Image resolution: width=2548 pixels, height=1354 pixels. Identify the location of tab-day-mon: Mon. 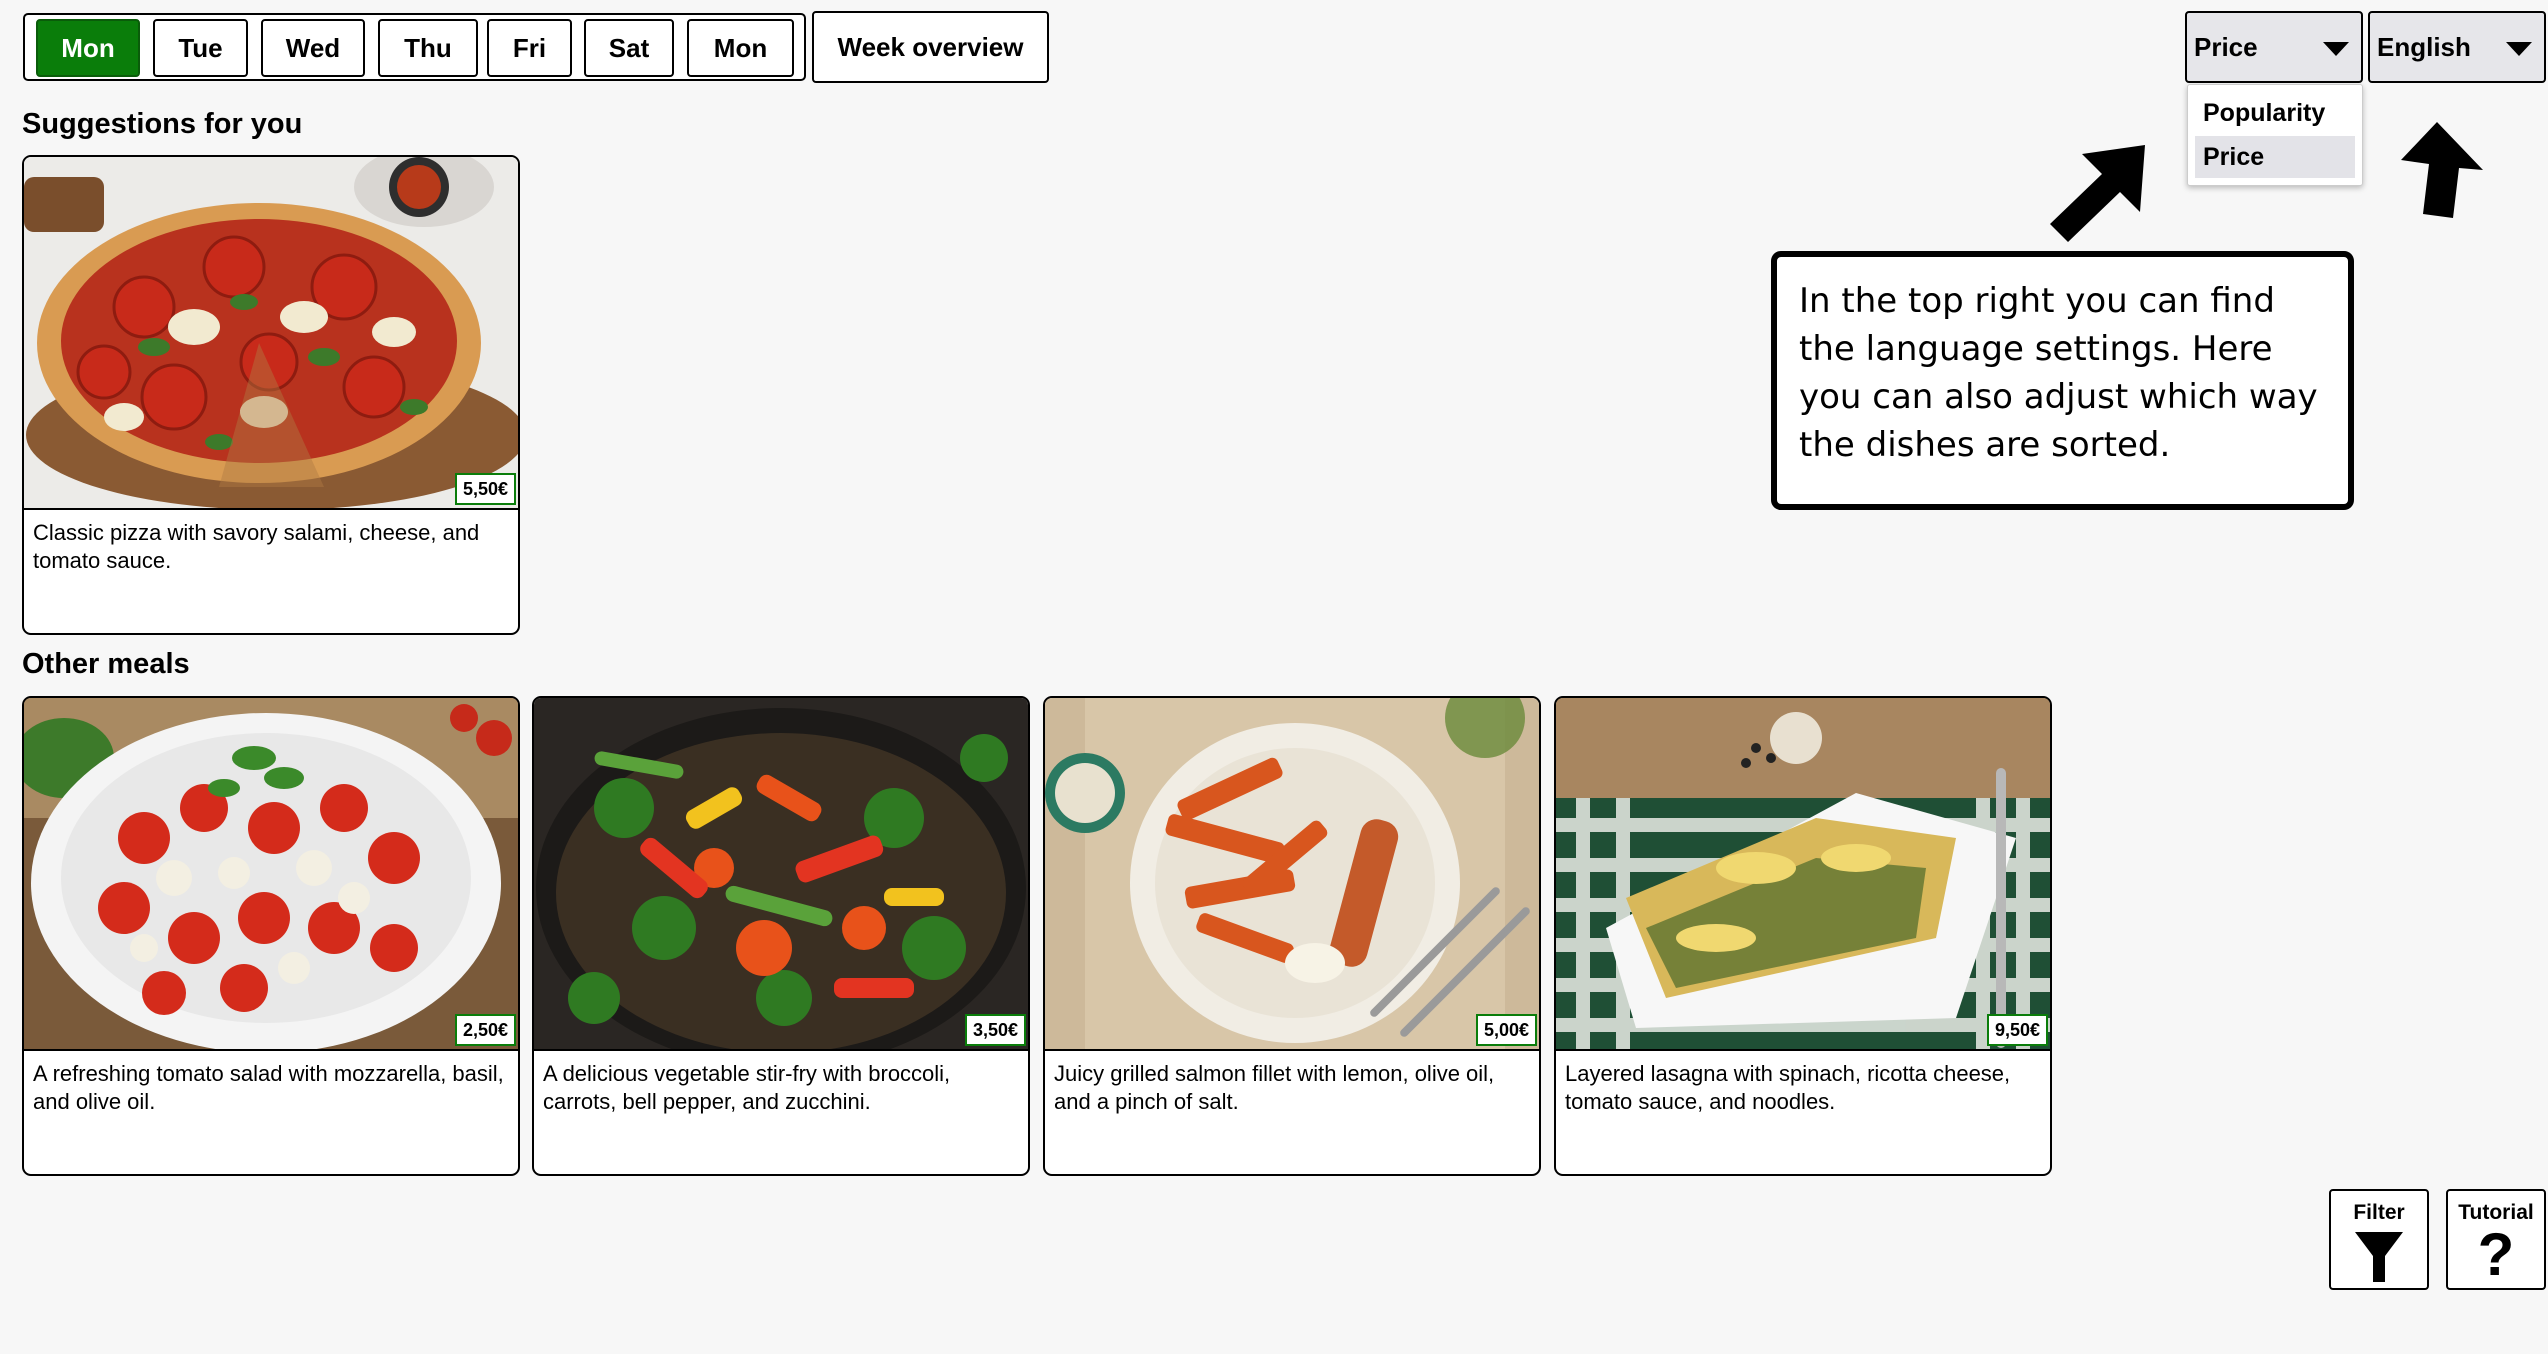
(88, 48).